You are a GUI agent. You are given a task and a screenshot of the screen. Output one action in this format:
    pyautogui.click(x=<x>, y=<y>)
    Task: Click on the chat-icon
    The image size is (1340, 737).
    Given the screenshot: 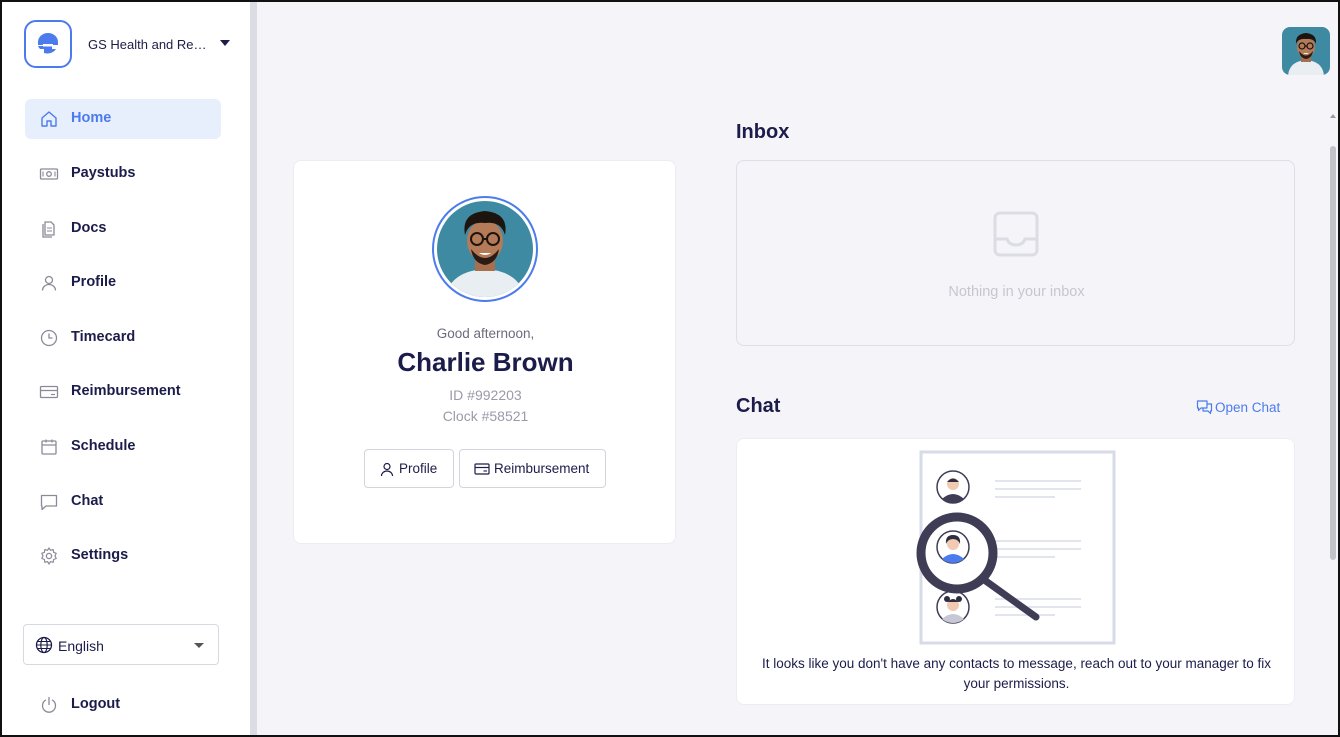 What is the action you would take?
    pyautogui.click(x=49, y=502)
    